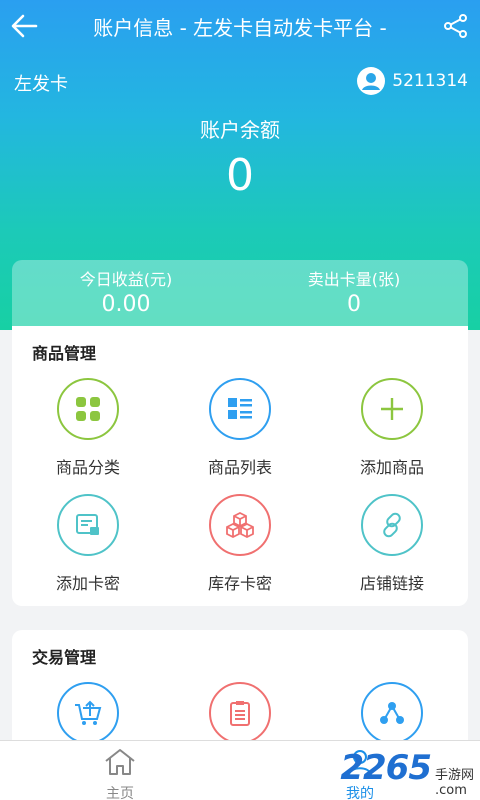 Image resolution: width=480 pixels, height=800 pixels. I want to click on grid-item-label: 店铺链接, so click(391, 583).